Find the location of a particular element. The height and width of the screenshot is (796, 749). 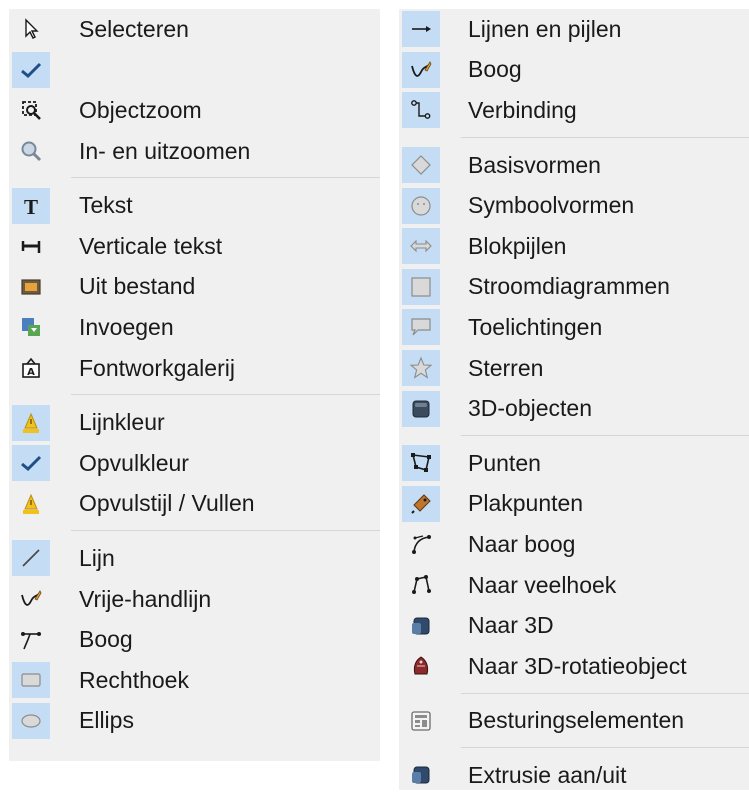

menu-item-label: Lijn is located at coordinates (97, 557).